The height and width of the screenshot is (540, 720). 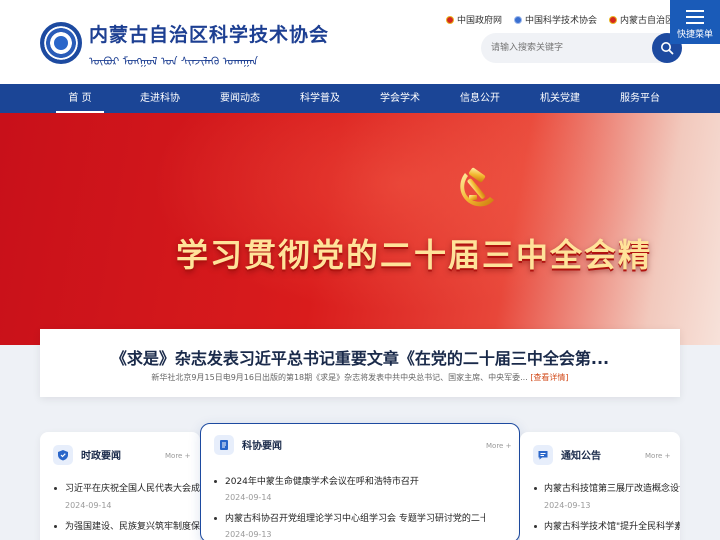 What do you see at coordinates (480, 98) in the screenshot?
I see `nav-item-disclosure: 信息公开` at bounding box center [480, 98].